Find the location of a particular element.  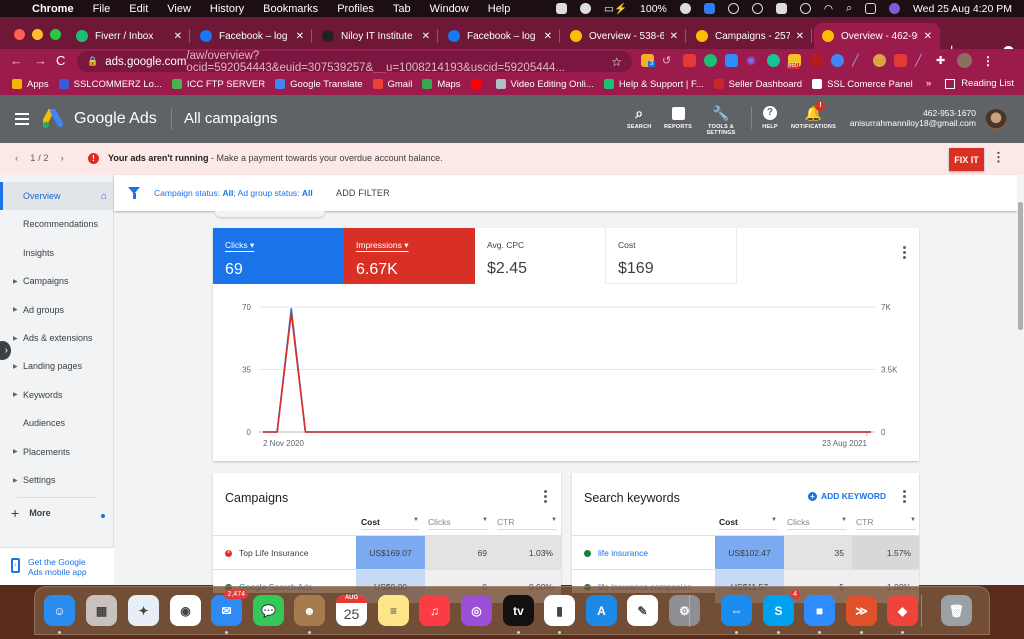

dock-anydesk-remote-icon: ≫ is located at coordinates (861, 610).